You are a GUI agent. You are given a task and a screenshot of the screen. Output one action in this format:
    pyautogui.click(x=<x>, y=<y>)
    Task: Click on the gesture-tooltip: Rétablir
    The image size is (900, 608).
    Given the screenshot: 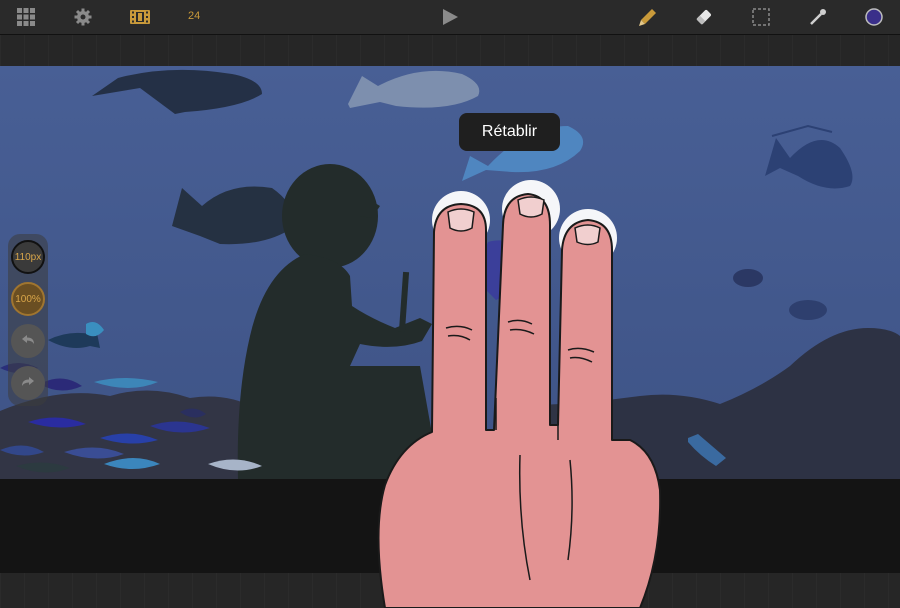 What is the action you would take?
    pyautogui.click(x=509, y=132)
    